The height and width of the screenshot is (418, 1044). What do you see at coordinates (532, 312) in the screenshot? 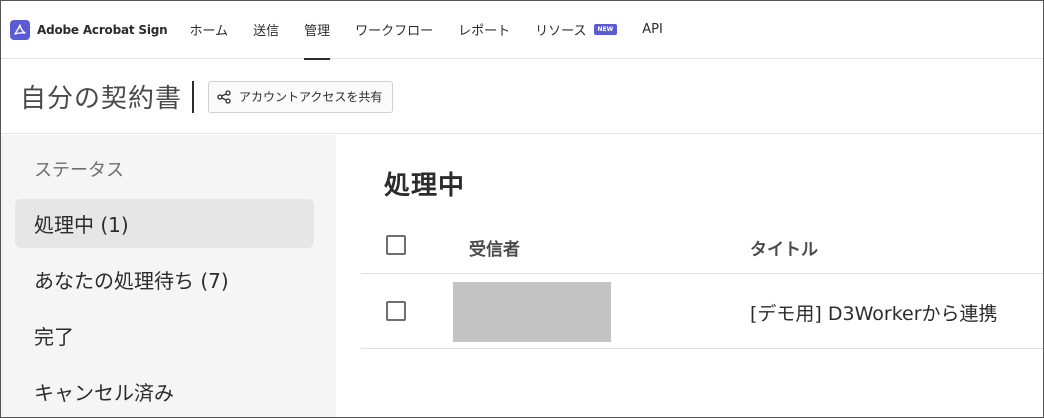
I see `recipient-redacted-block` at bounding box center [532, 312].